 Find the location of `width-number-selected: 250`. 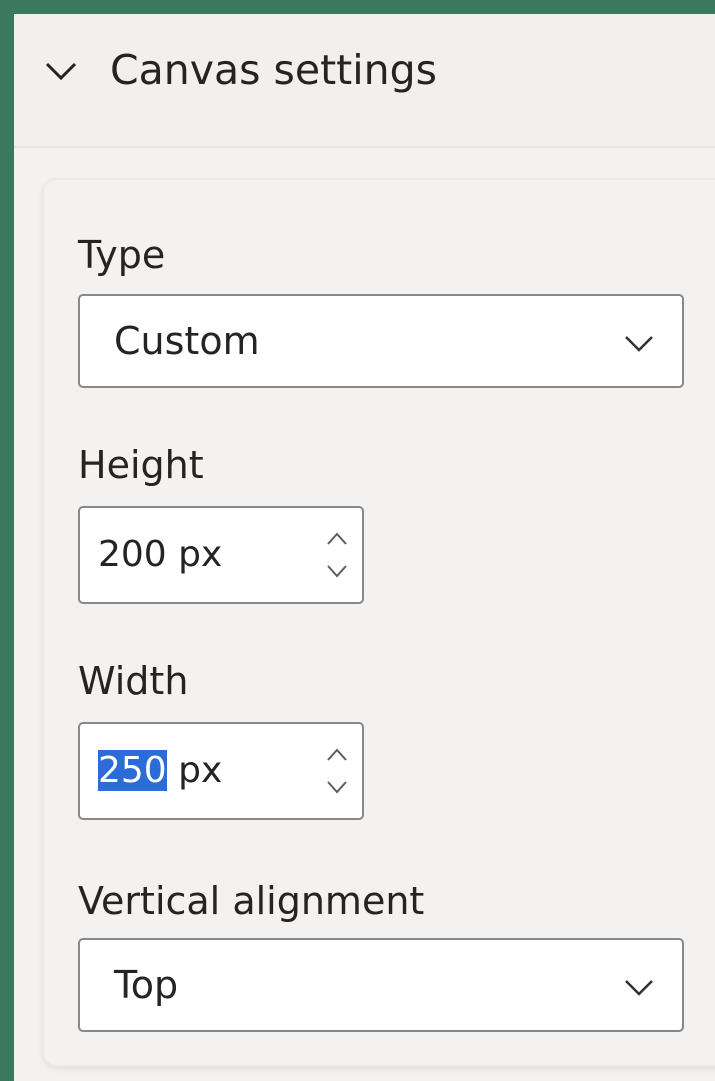

width-number-selected: 250 is located at coordinates (132, 770).